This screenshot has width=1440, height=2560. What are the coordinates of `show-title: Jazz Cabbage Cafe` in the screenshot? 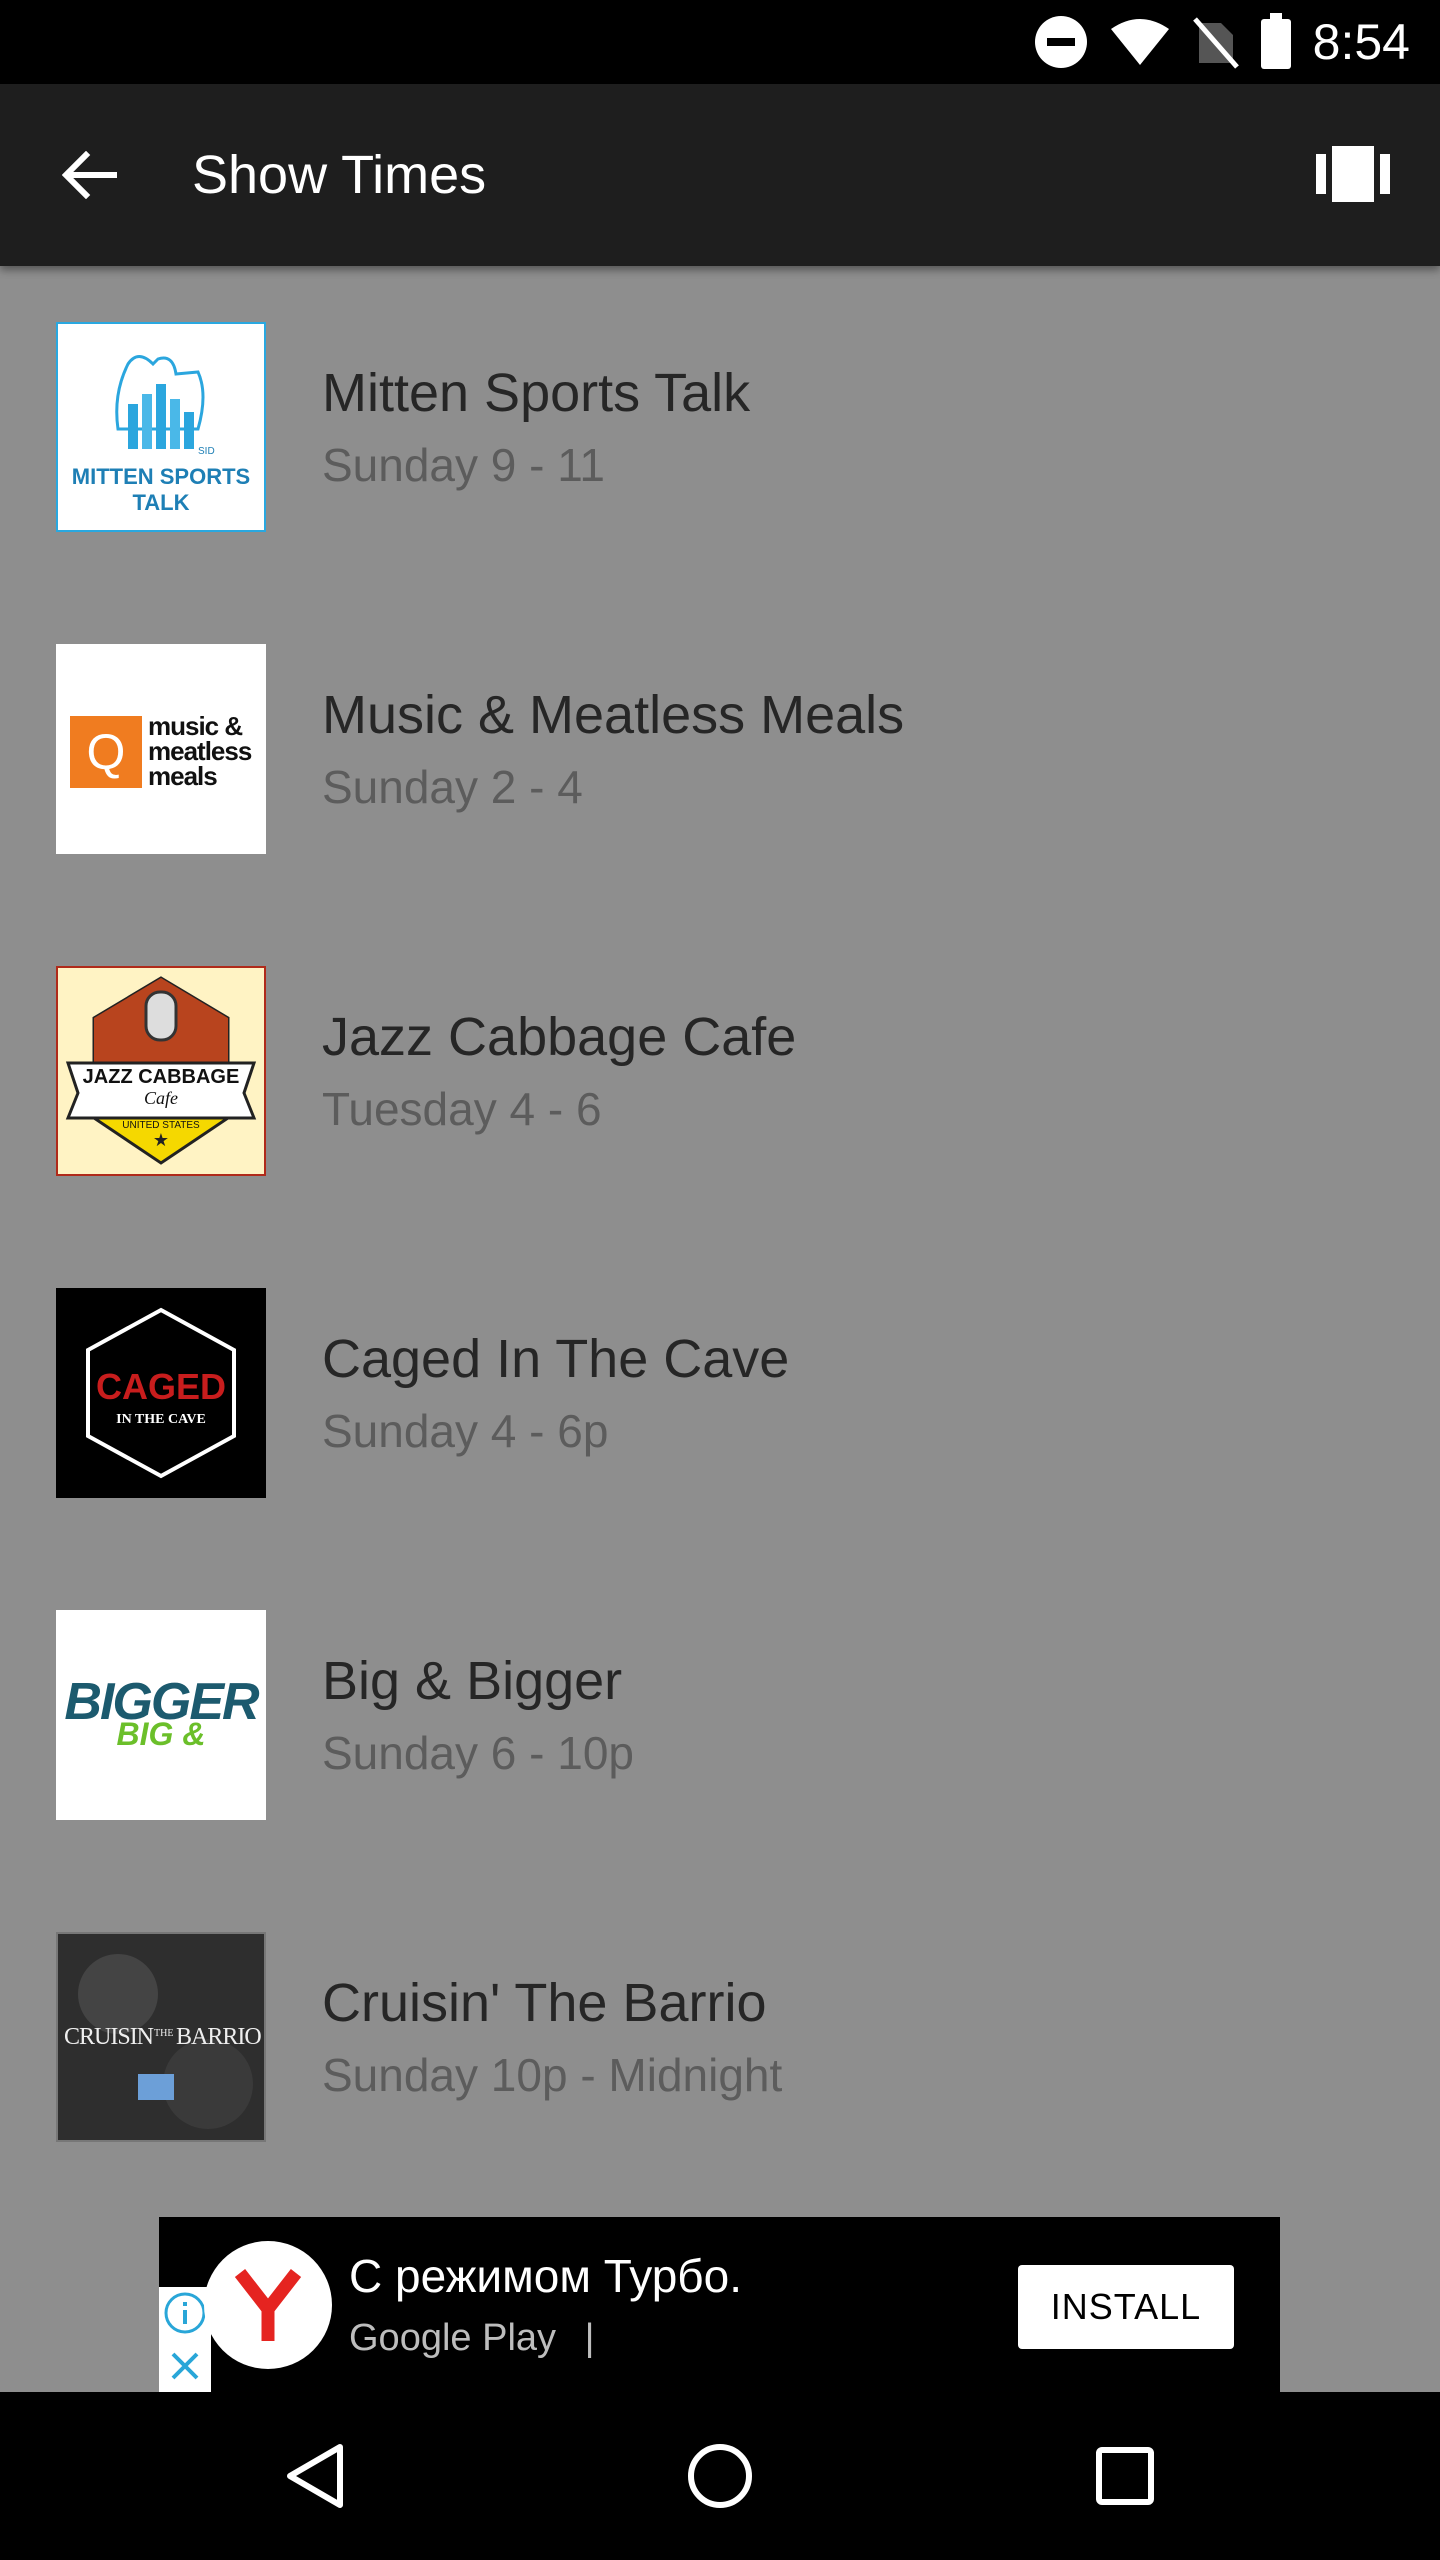 It's located at (559, 1037).